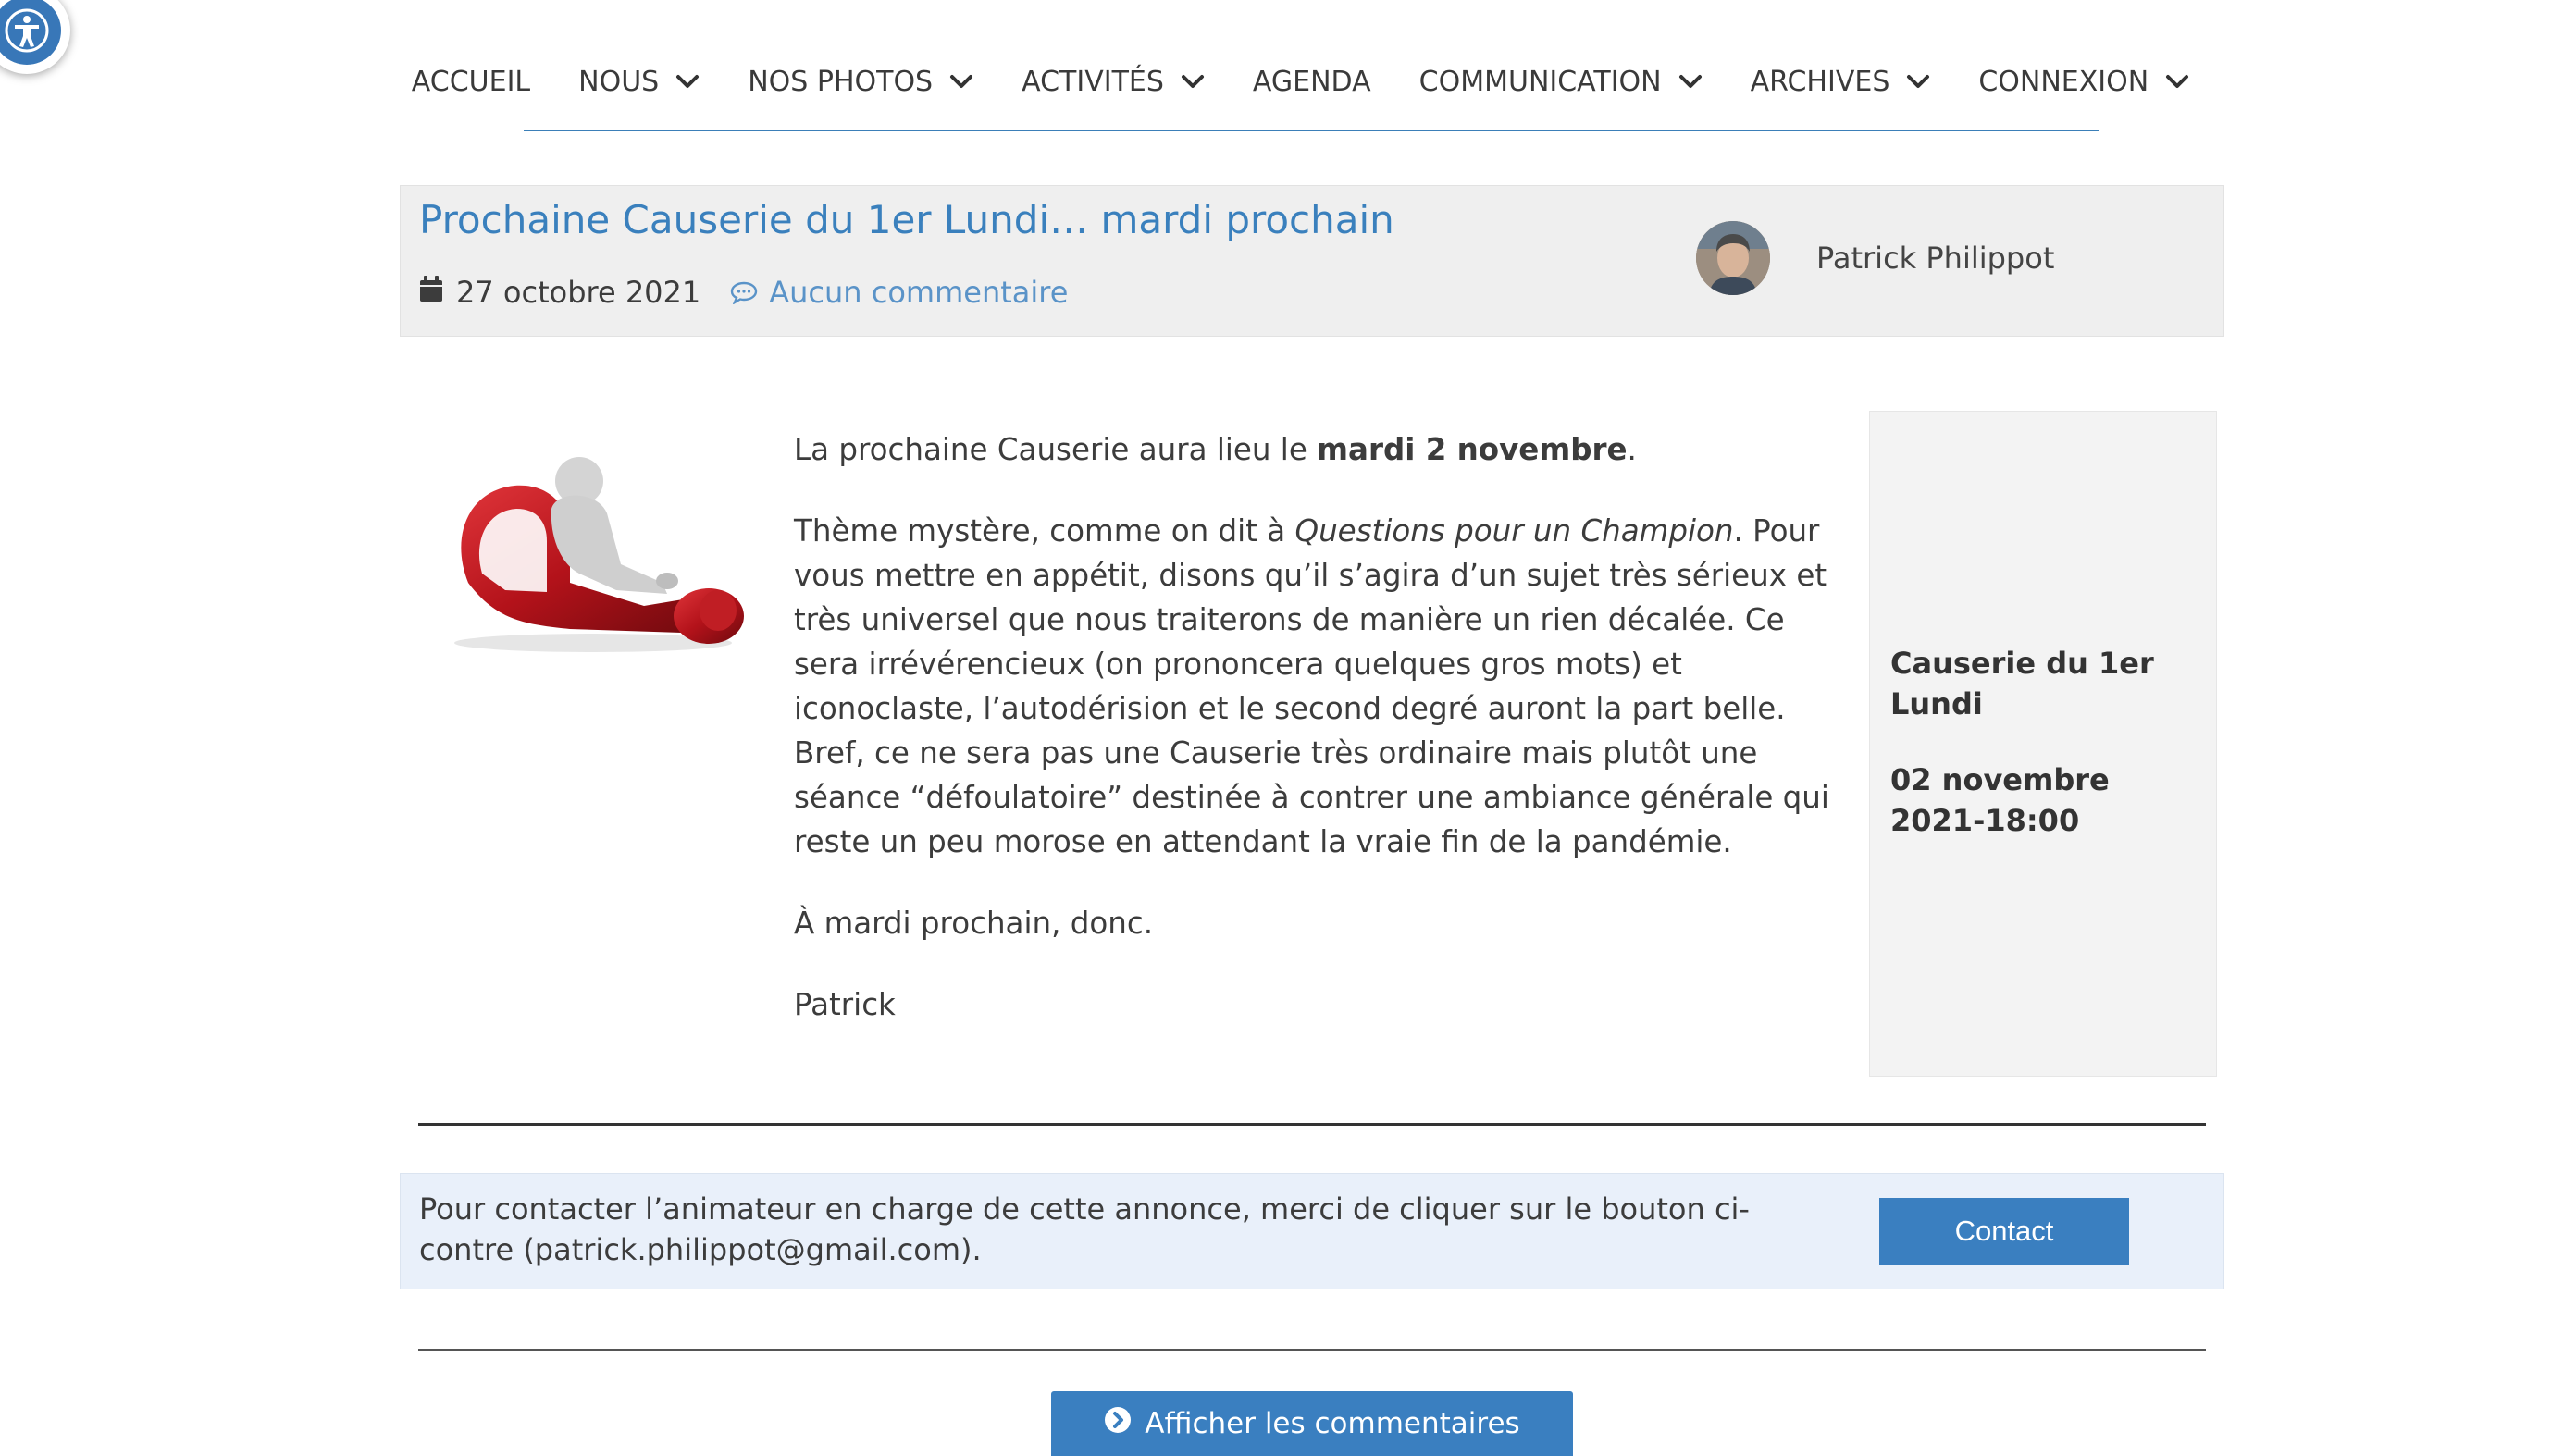 The image size is (2576, 1456). I want to click on show-comments-label: Afficher les commentaires, so click(1333, 1423).